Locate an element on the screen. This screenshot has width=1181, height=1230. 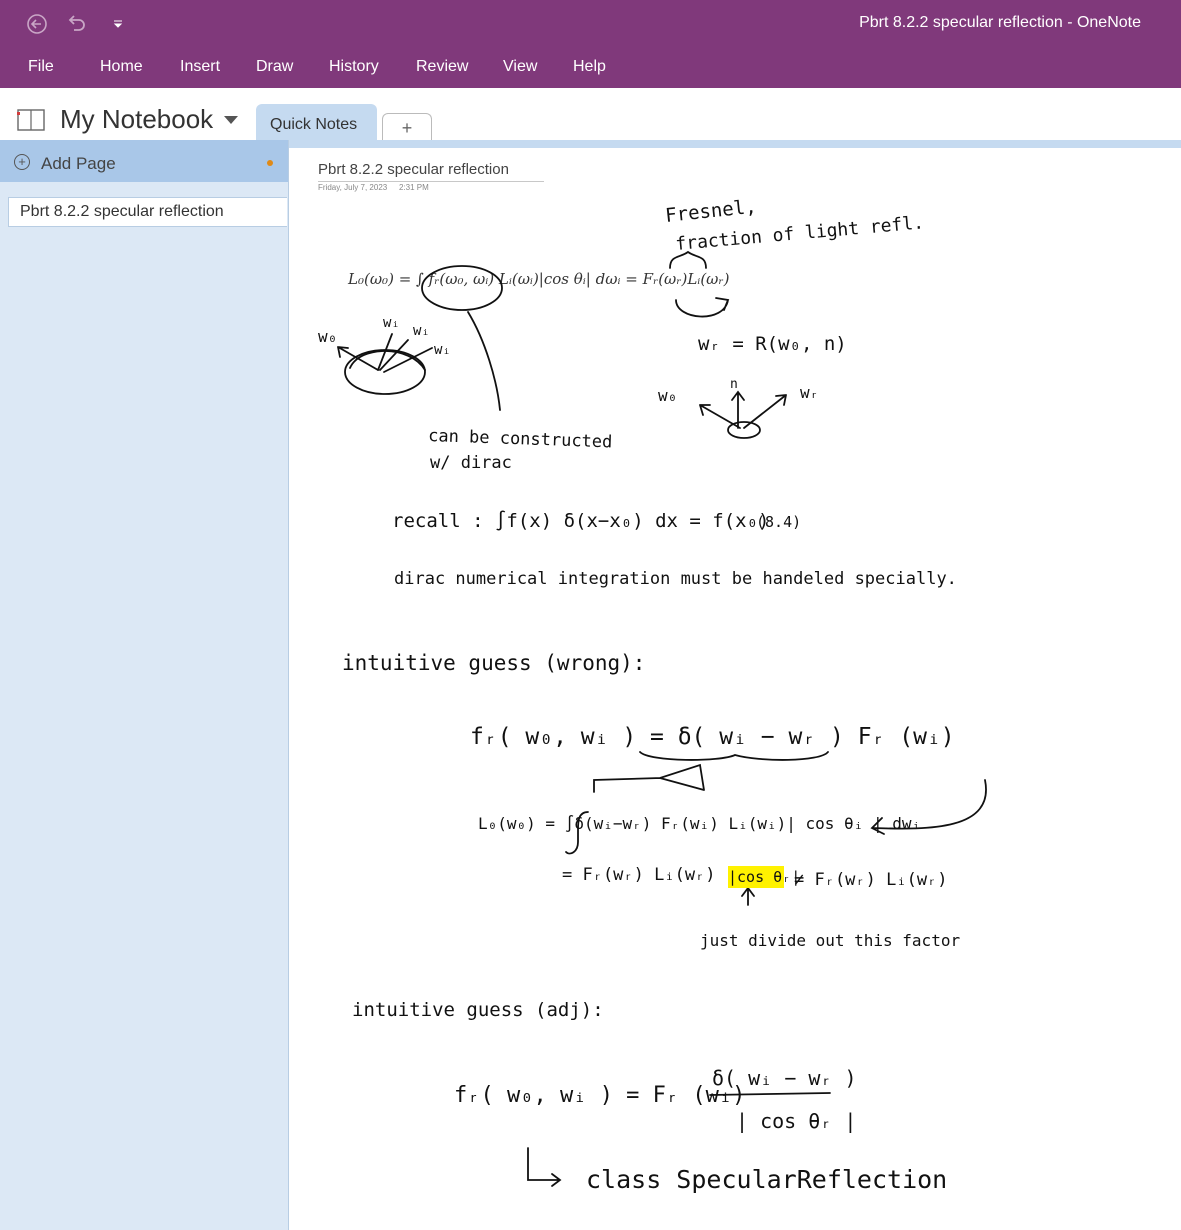
ink-up-arrow is located at coordinates (748, 896).